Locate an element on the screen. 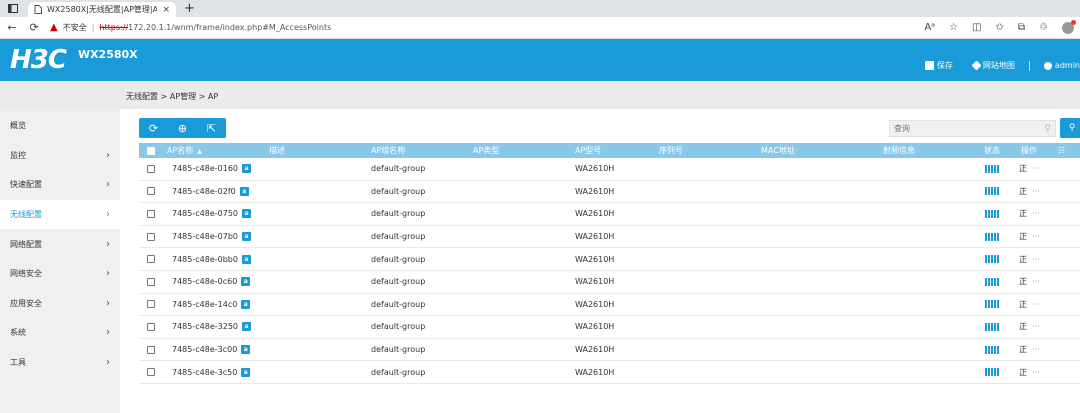 The width and height of the screenshot is (1080, 413). sidebar-item: 概览 is located at coordinates (60, 126).